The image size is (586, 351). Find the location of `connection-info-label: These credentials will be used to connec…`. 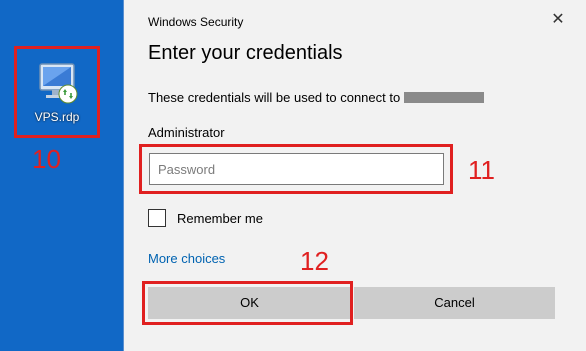

connection-info-label: These credentials will be used to connec… is located at coordinates (274, 97).